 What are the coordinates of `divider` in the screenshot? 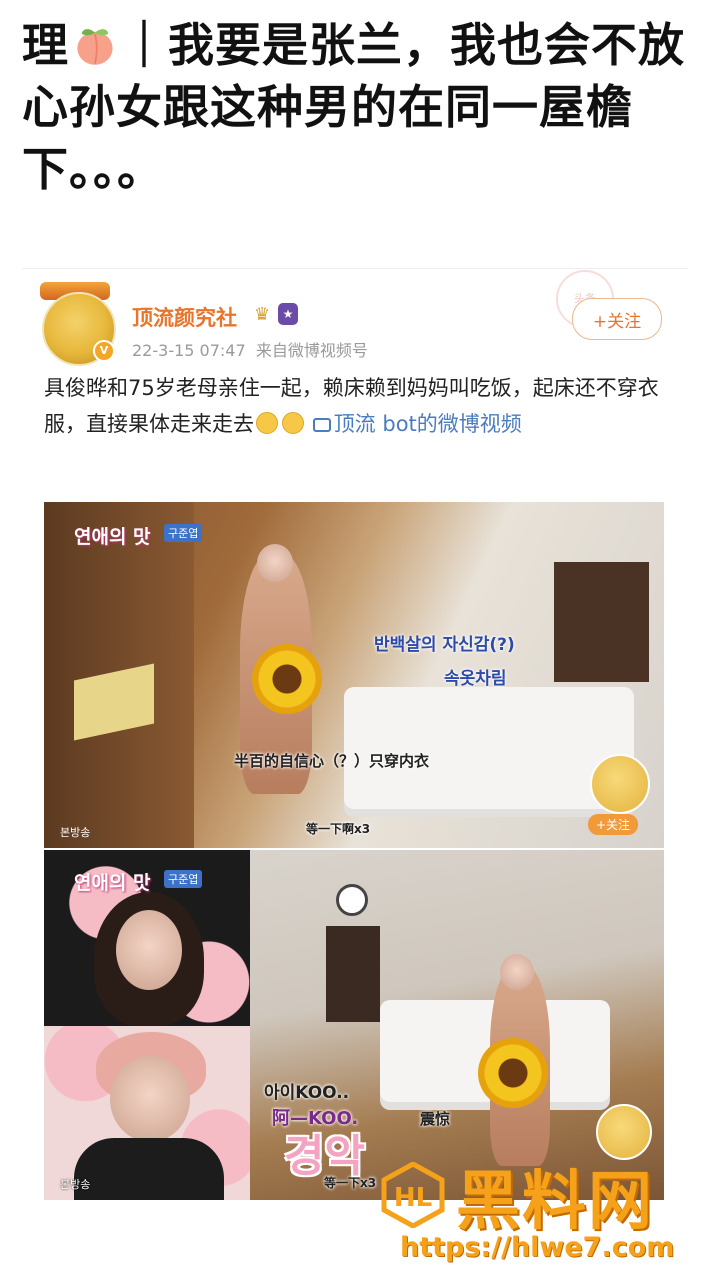 It's located at (355, 268).